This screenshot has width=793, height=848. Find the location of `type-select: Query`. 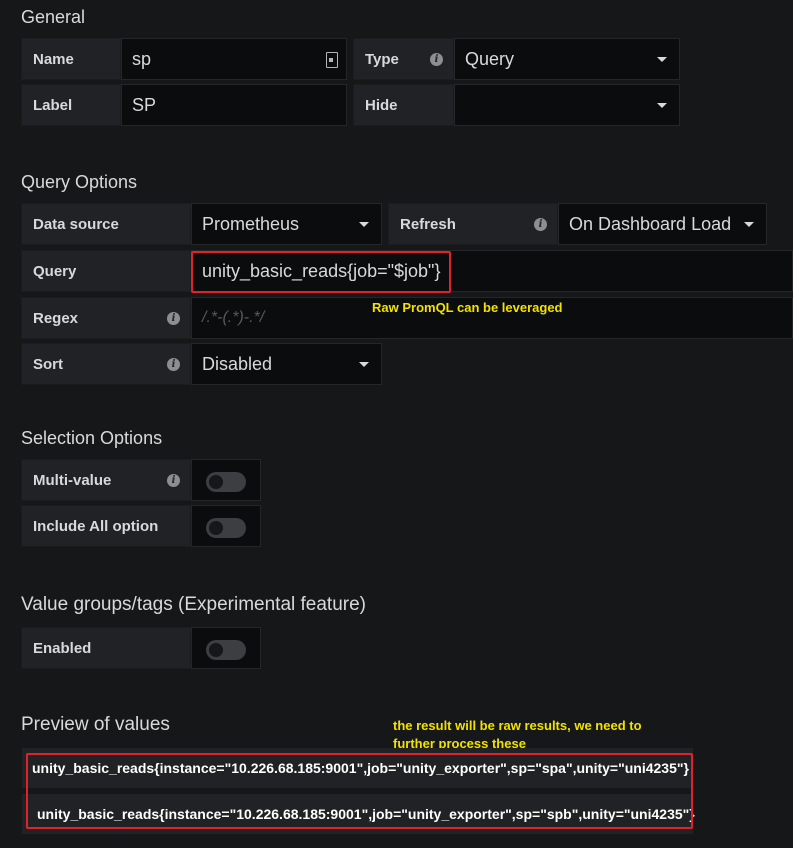

type-select: Query is located at coordinates (567, 59).